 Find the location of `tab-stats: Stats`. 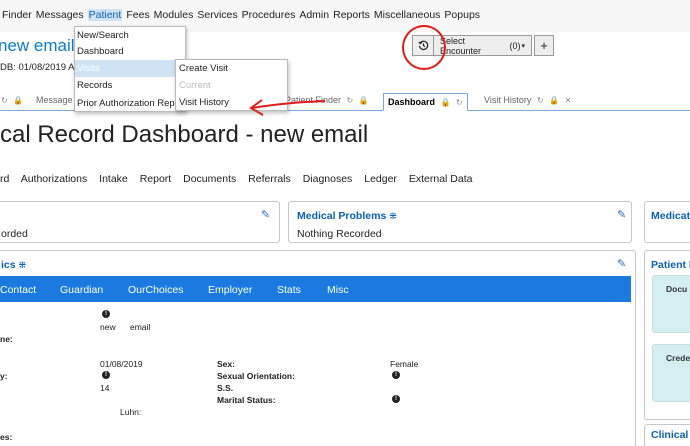

tab-stats: Stats is located at coordinates (289, 290).